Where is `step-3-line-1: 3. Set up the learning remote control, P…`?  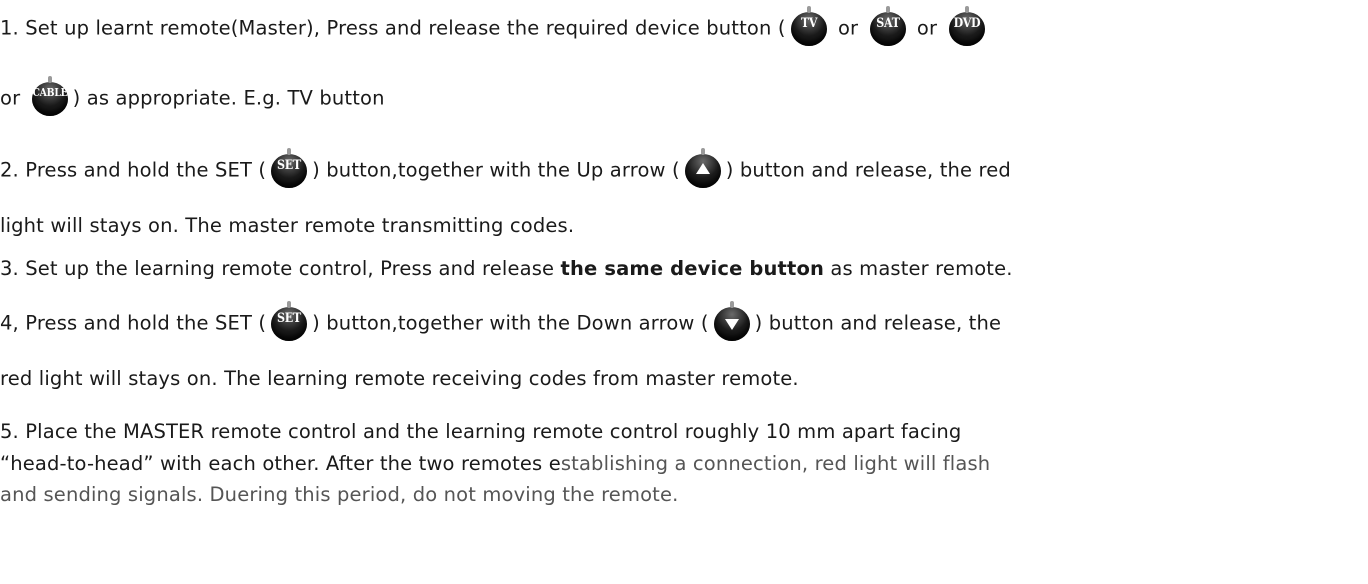 step-3-line-1: 3. Set up the learning remote control, P… is located at coordinates (506, 268).